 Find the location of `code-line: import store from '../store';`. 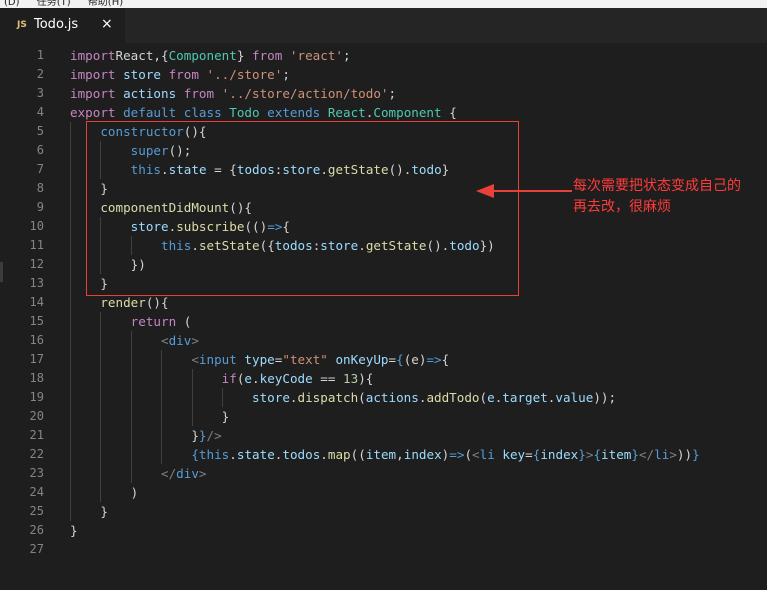

code-line: import store from '../store'; is located at coordinates (180, 74).